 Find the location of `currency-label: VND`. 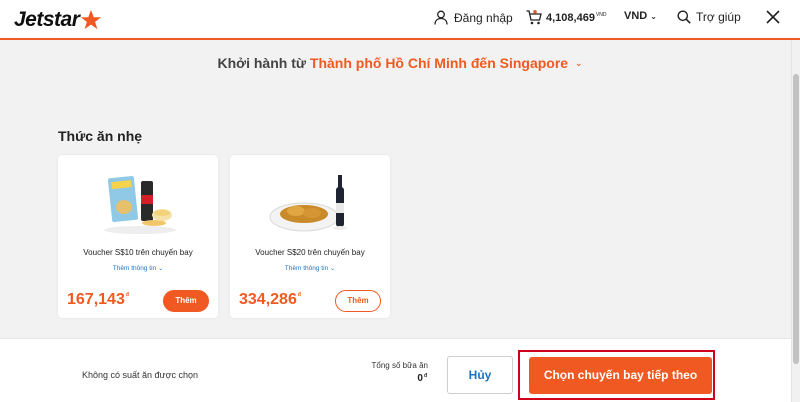

currency-label: VND is located at coordinates (636, 16).